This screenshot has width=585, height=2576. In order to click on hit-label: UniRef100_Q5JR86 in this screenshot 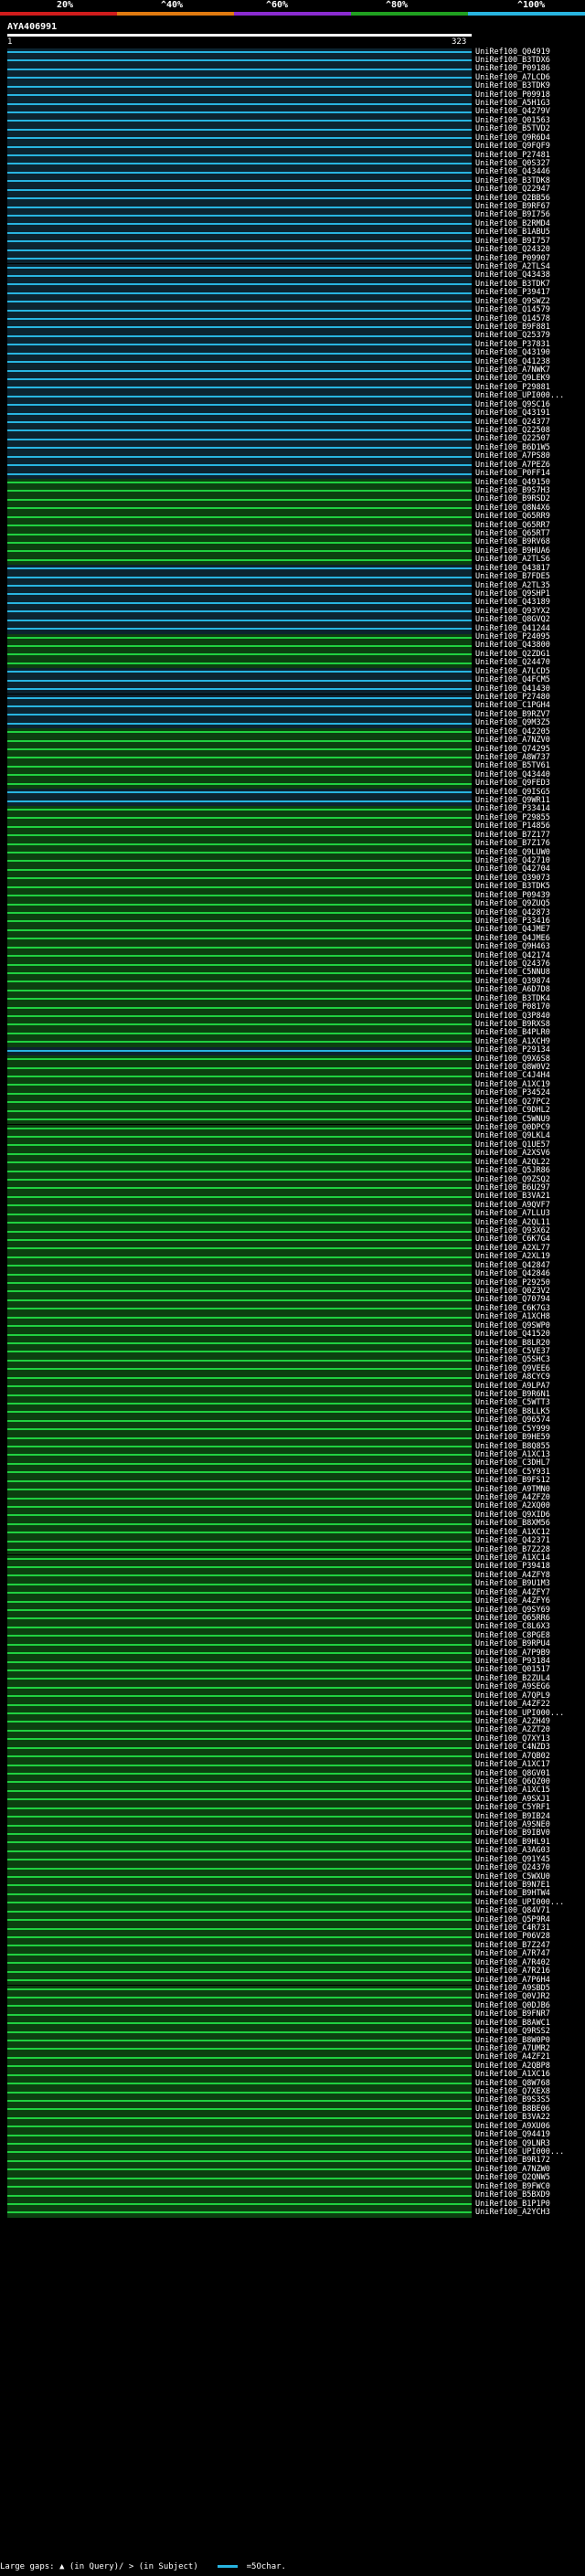, I will do `click(512, 1171)`.